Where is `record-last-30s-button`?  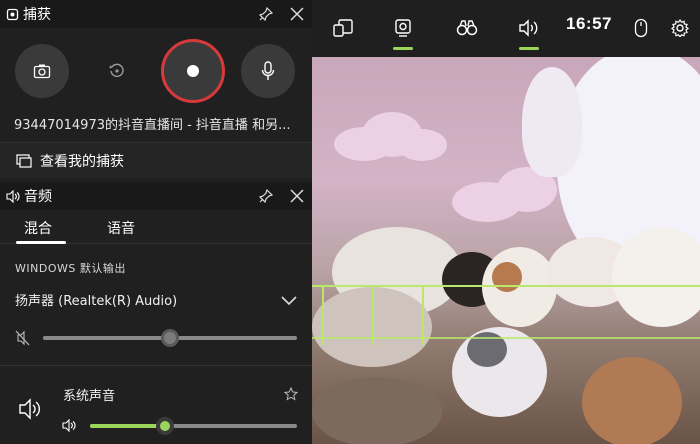
record-last-30s-button is located at coordinates (117, 71).